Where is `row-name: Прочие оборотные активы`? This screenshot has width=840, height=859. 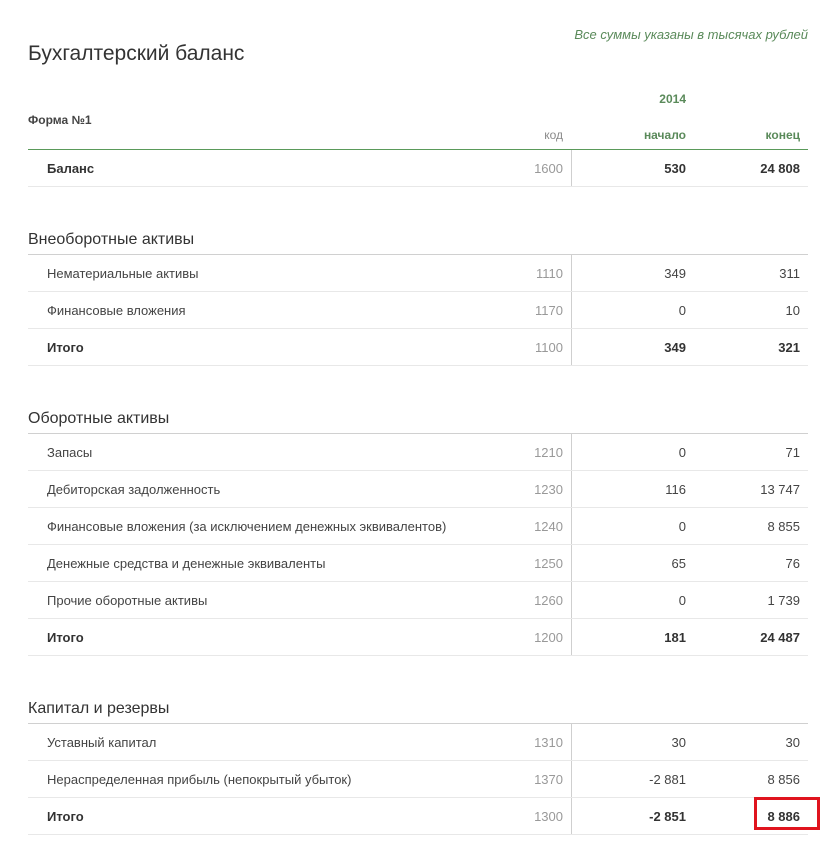
row-name: Прочие оборотные активы is located at coordinates (127, 600).